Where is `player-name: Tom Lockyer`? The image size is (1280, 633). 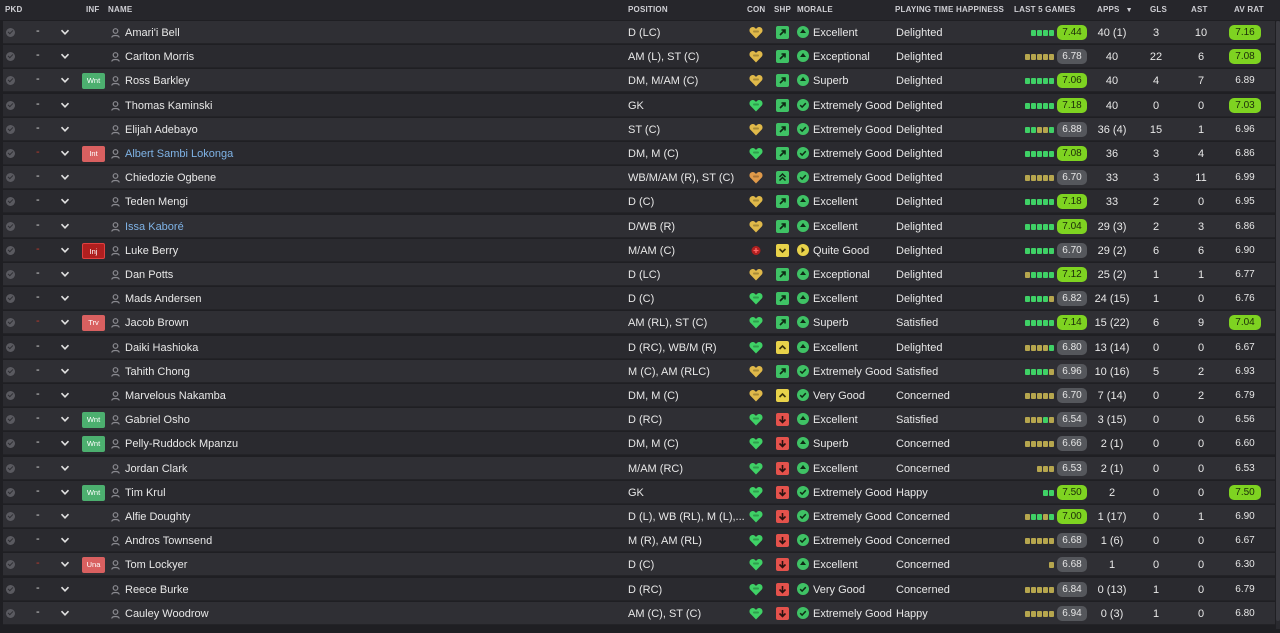
player-name: Tom Lockyer is located at coordinates (156, 565).